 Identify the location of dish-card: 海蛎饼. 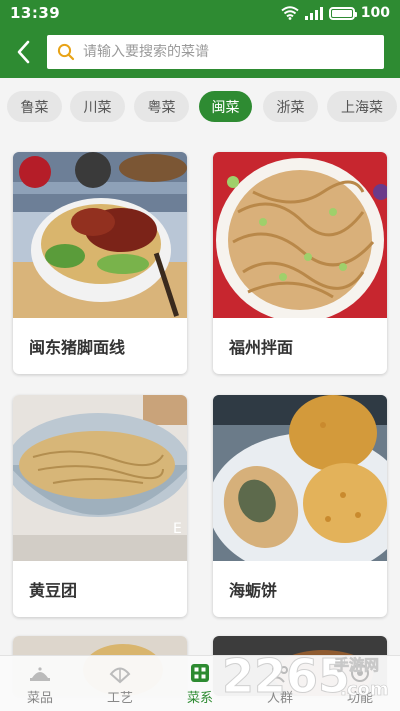
(300, 506).